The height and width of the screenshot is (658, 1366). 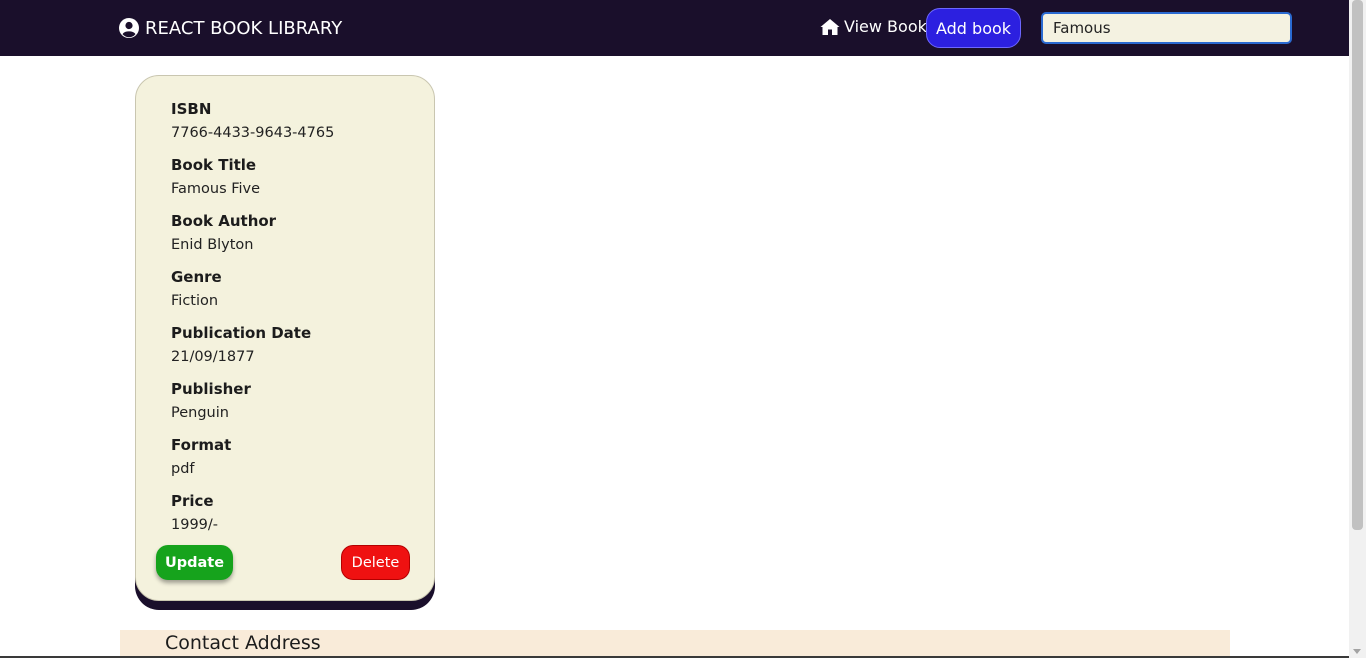 What do you see at coordinates (213, 357) in the screenshot?
I see `publication-date-value: 21/09/1877` at bounding box center [213, 357].